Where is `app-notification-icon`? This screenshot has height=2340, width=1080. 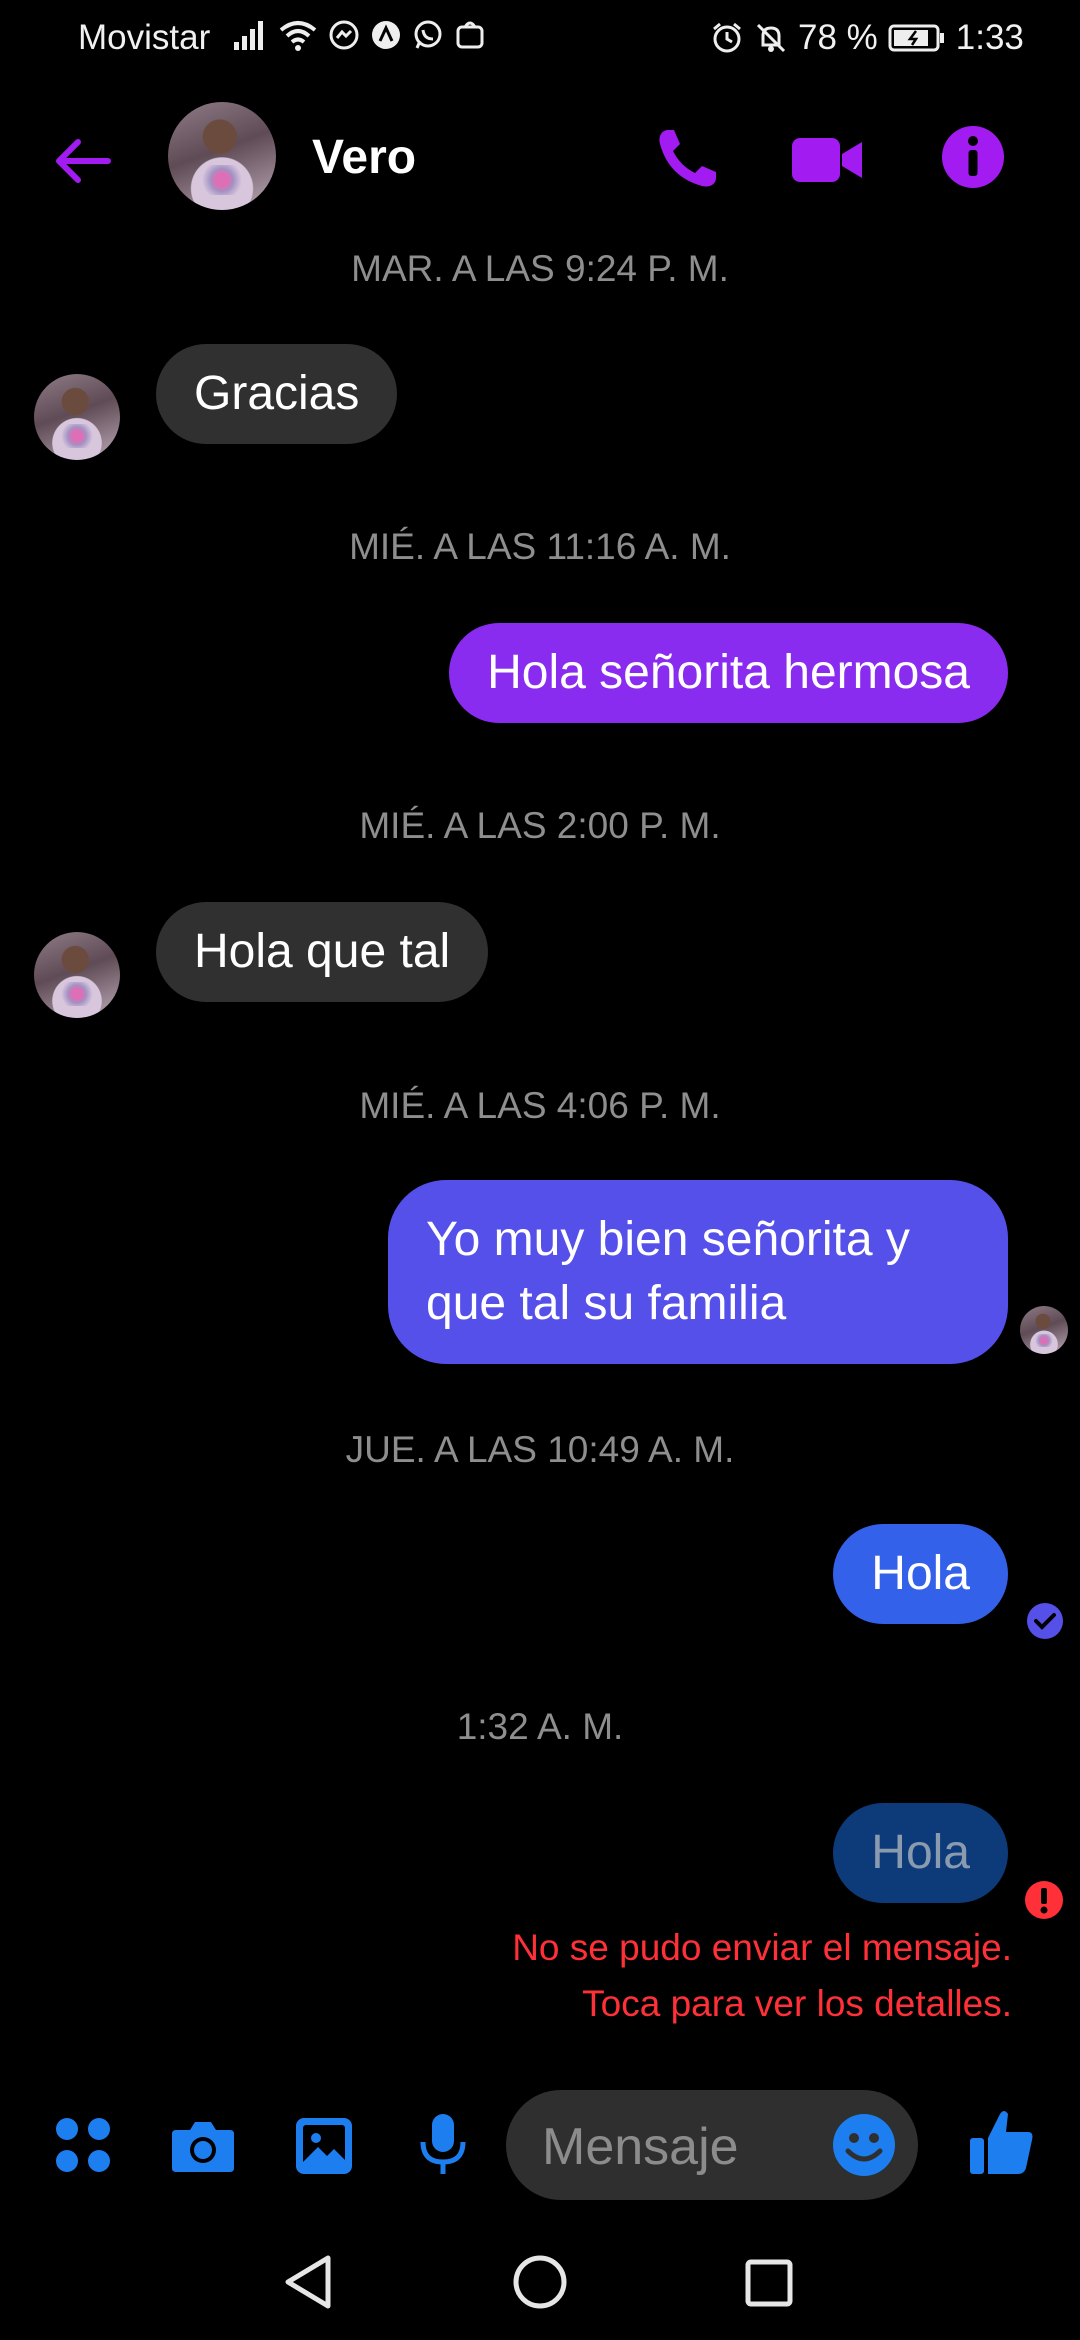 app-notification-icon is located at coordinates (386, 35).